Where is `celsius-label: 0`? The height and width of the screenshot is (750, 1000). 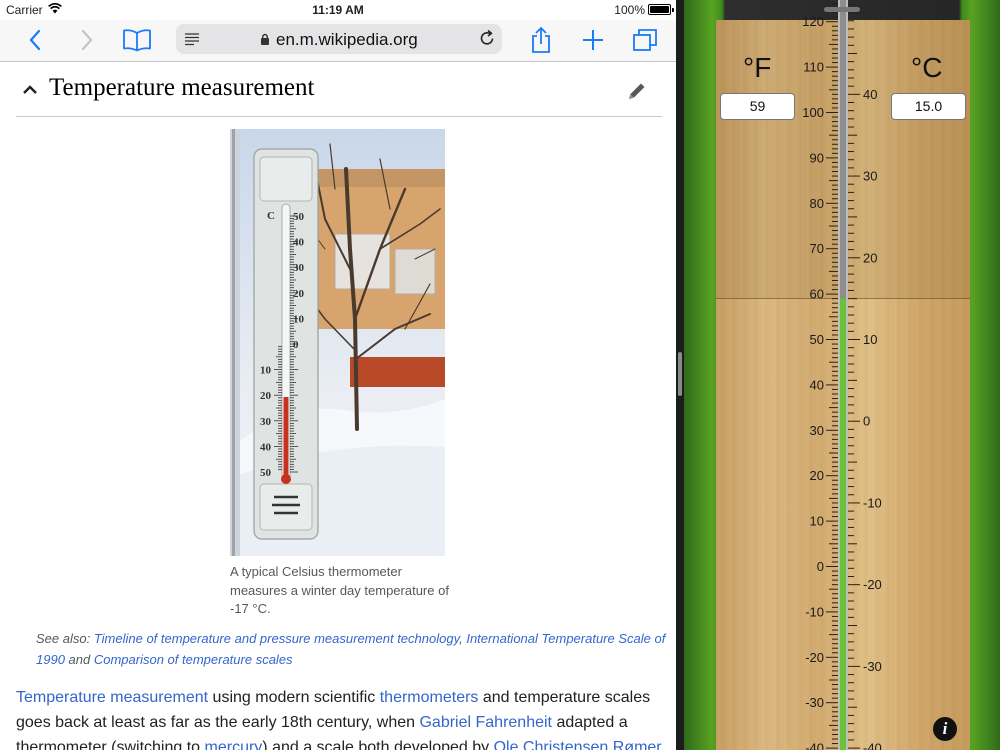
celsius-label: 0 is located at coordinates (866, 421).